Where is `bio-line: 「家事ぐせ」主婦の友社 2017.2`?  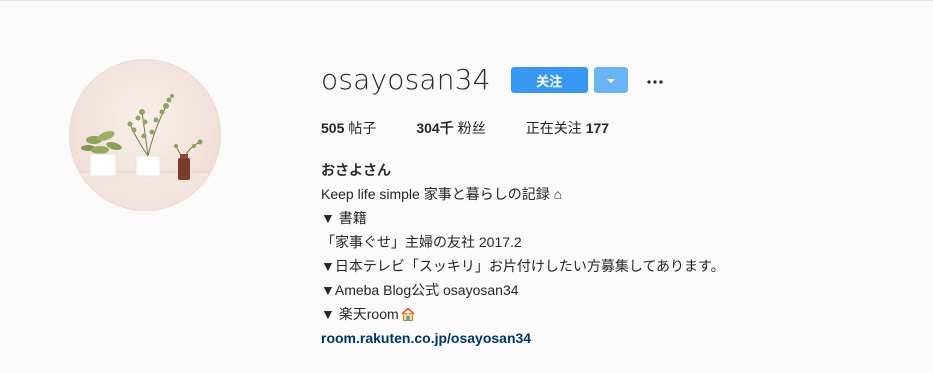 bio-line: 「家事ぐせ」主婦の友社 2017.2 is located at coordinates (421, 242).